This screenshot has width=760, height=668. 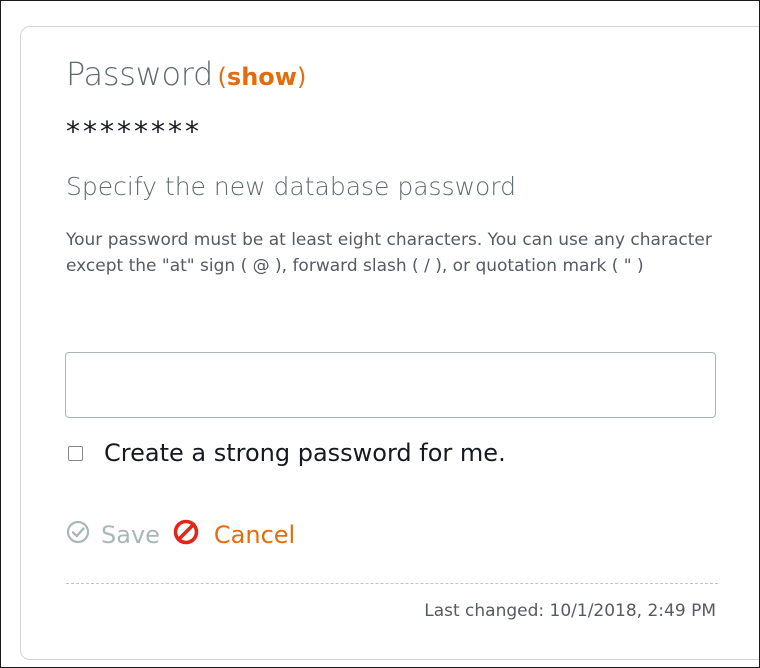 I want to click on strong-password-option: Create a strong password for me., so click(x=287, y=453).